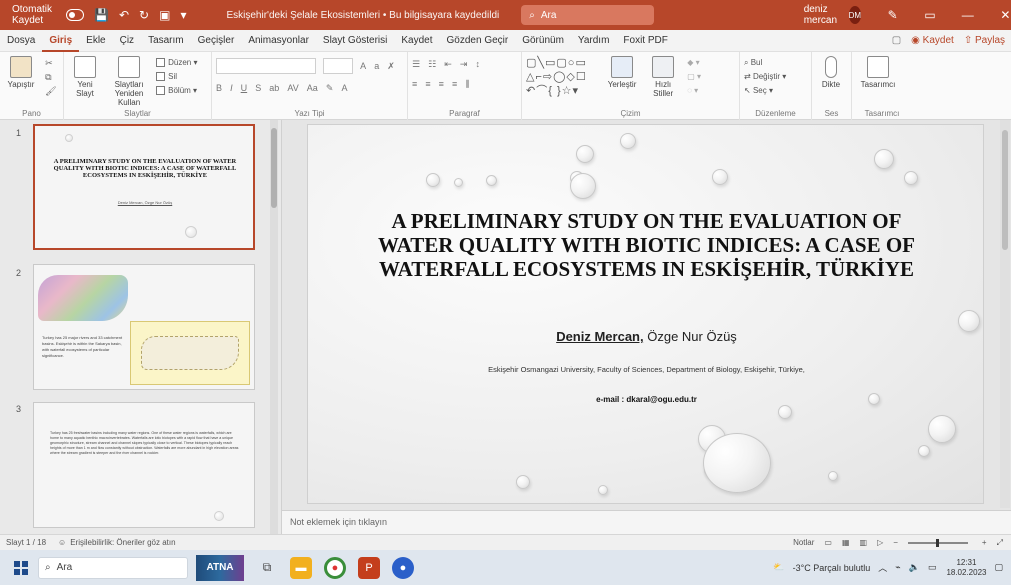 This screenshot has width=1011, height=585. What do you see at coordinates (775, 91) in the screenshot?
I see `select-button: ↖ Seç ▾` at bounding box center [775, 91].